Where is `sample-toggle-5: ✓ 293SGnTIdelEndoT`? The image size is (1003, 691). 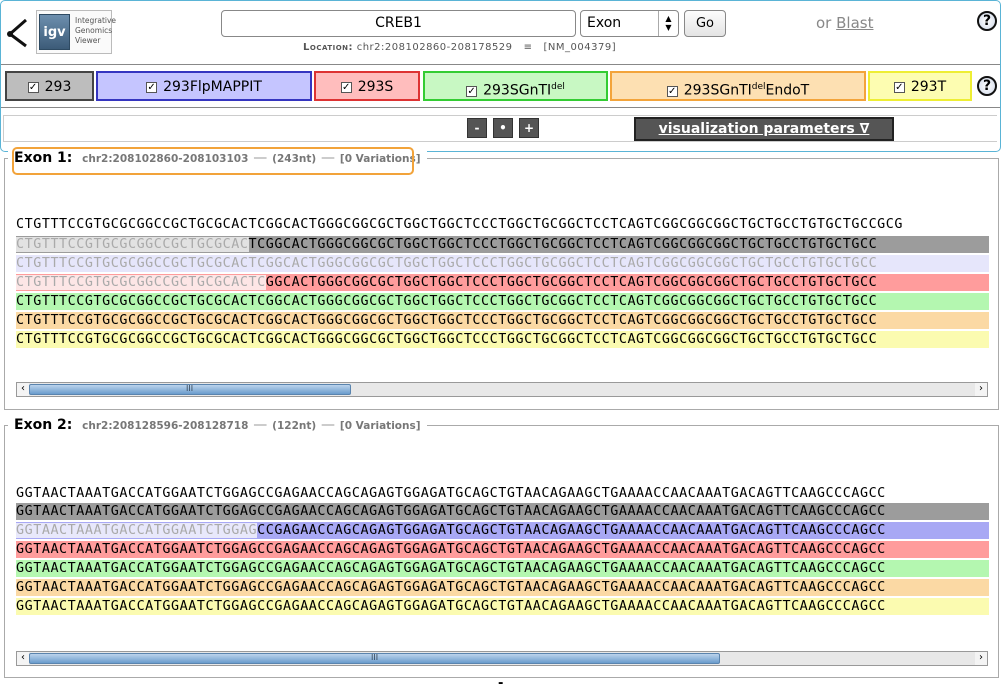
sample-toggle-5: ✓ 293SGnTIdelEndoT is located at coordinates (738, 86).